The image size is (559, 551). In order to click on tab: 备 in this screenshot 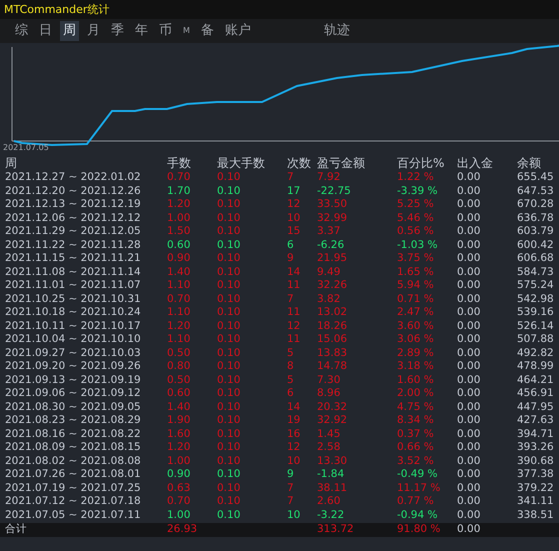, I will do `click(207, 31)`.